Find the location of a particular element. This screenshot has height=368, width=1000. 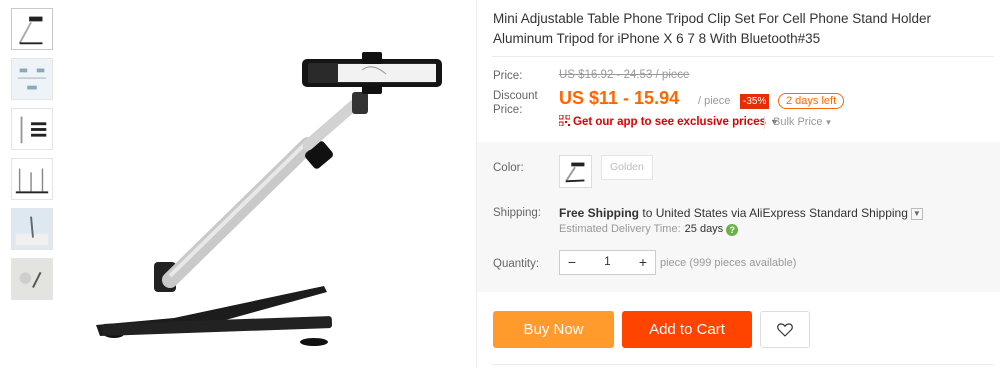

estimated-delivery: Estimated Delivery Time: 25 days? is located at coordinates (649, 229).